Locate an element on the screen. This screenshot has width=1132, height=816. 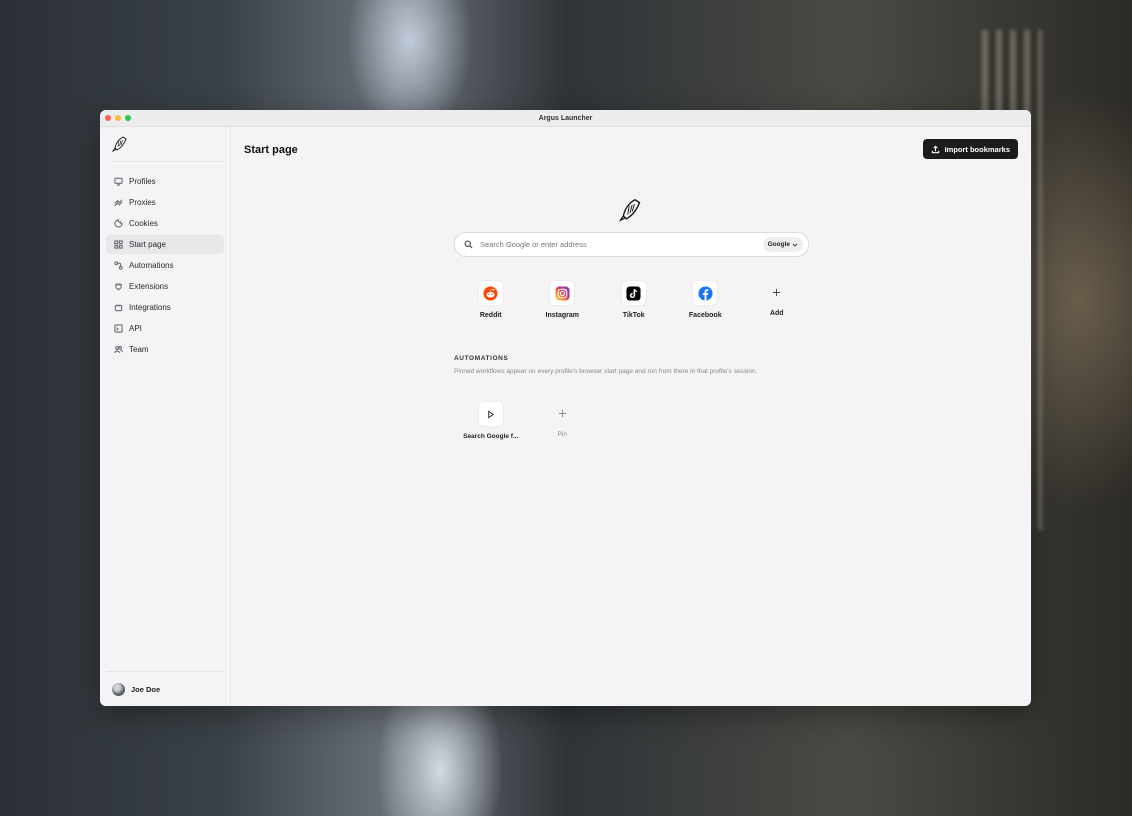
automations-list: Search Google f... Pin is located at coordinates (526, 420).